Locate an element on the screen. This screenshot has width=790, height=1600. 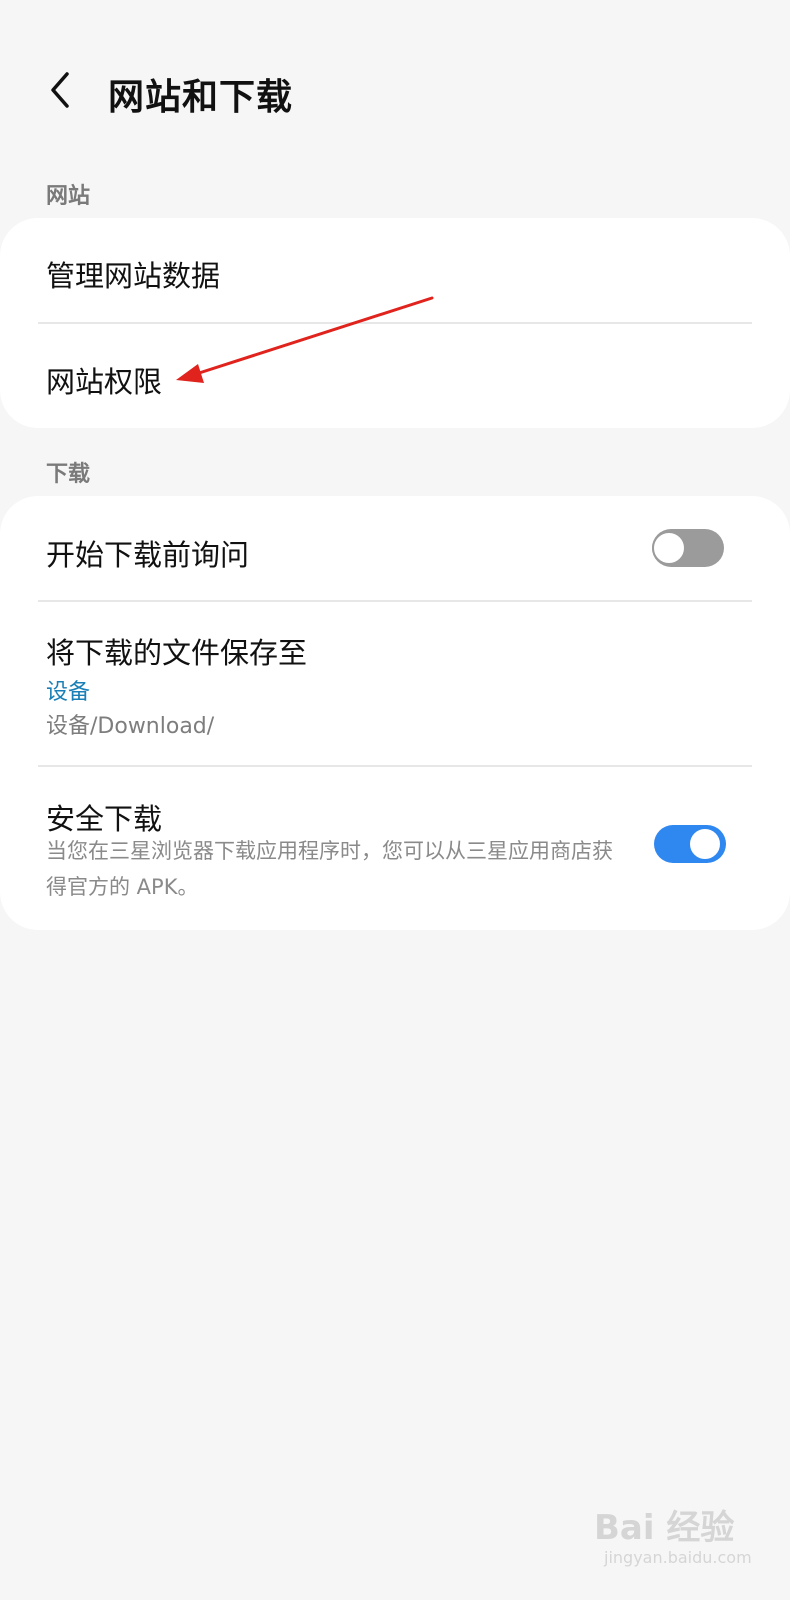
watermark-main: Bai 经验 is located at coordinates (664, 1528).